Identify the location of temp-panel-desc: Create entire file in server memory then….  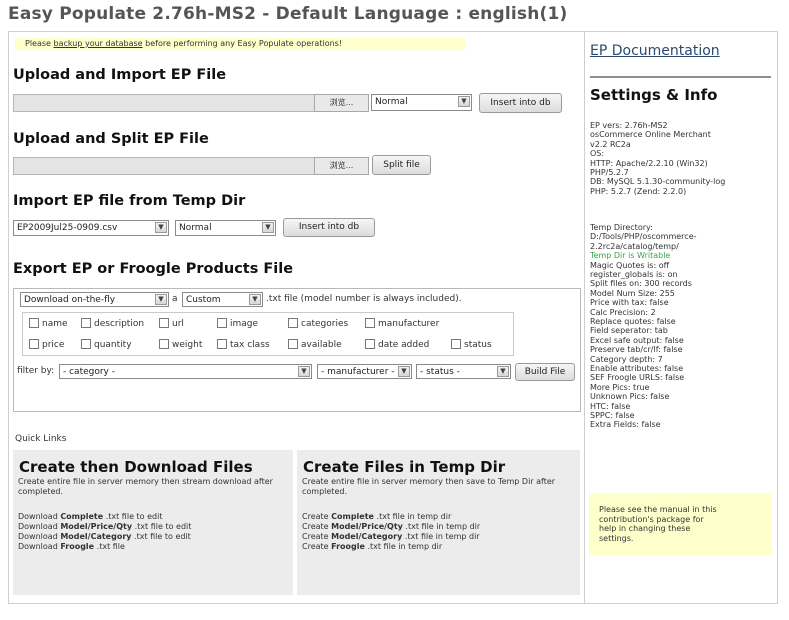
(429, 486).